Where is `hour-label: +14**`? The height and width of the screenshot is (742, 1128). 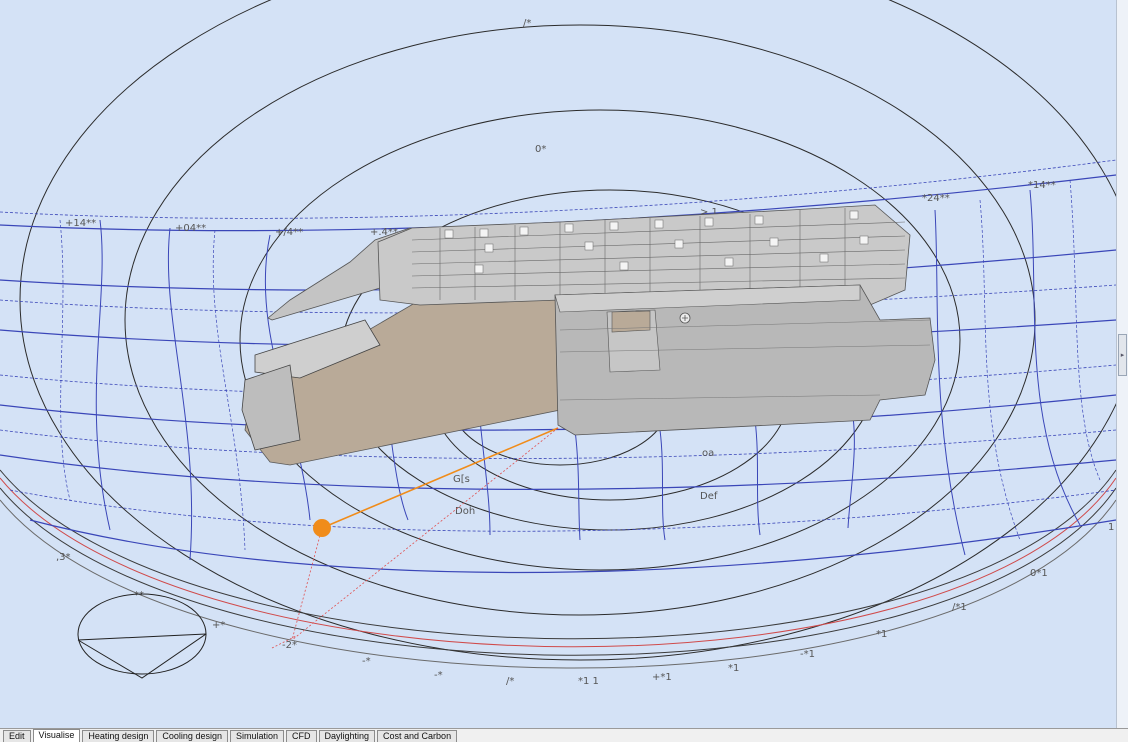 hour-label: +14** is located at coordinates (80, 223).